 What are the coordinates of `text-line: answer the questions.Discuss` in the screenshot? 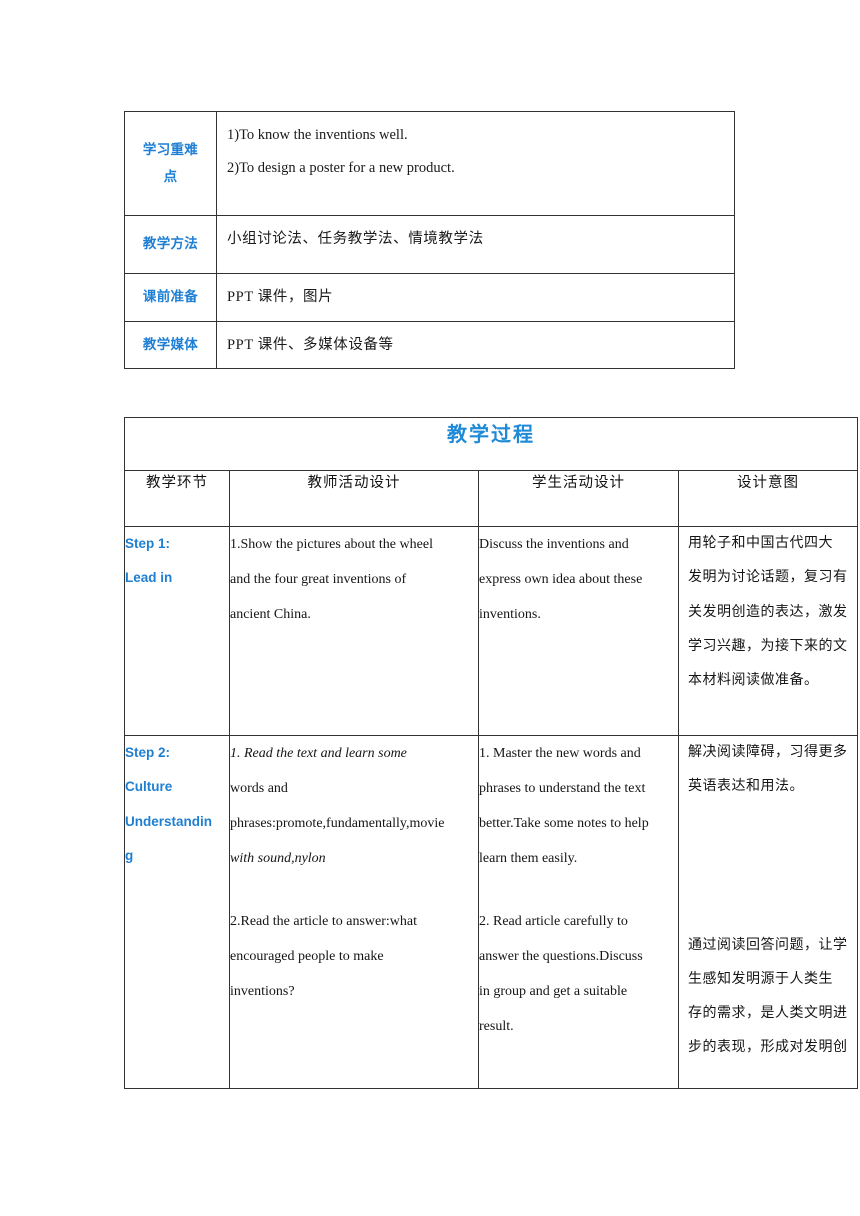 It's located at (561, 956).